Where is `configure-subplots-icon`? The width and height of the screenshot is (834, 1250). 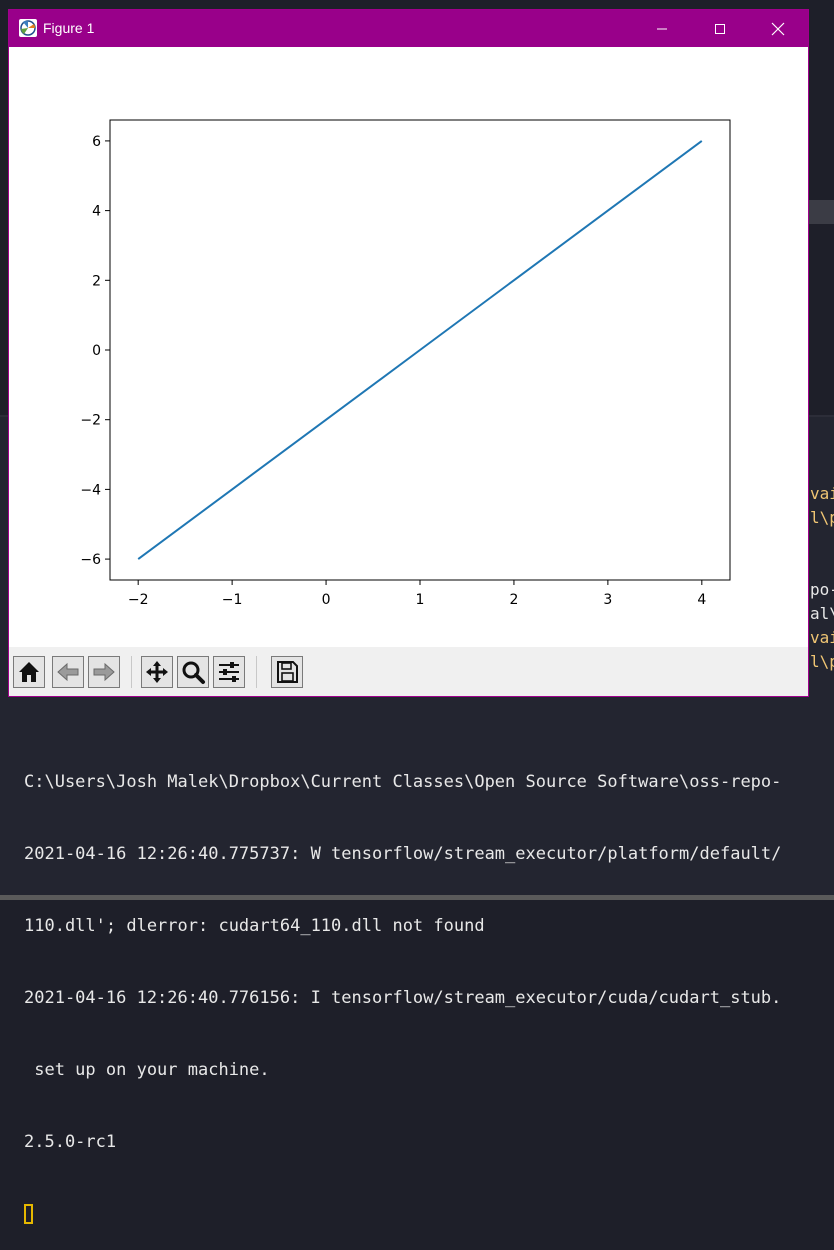
configure-subplots-icon is located at coordinates (229, 672).